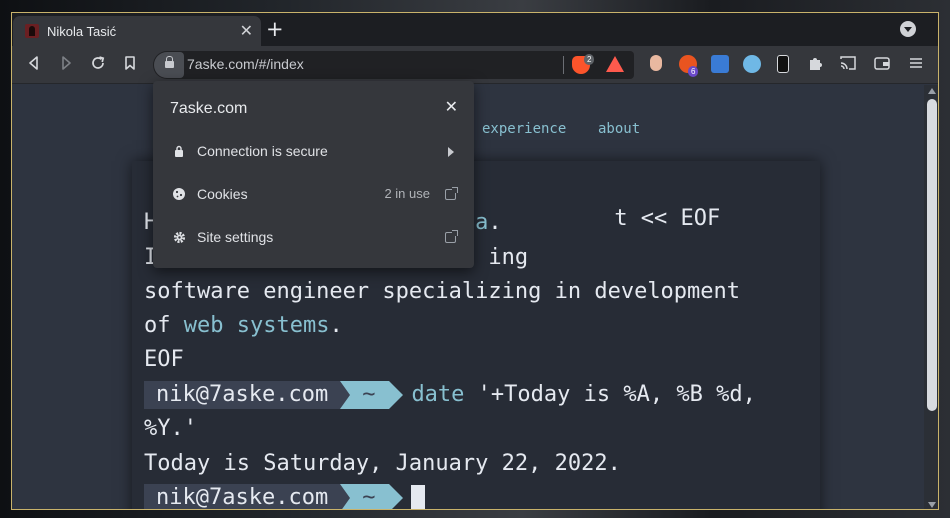  Describe the element at coordinates (589, 59) in the screenshot. I see `shields-badge: 2` at that location.